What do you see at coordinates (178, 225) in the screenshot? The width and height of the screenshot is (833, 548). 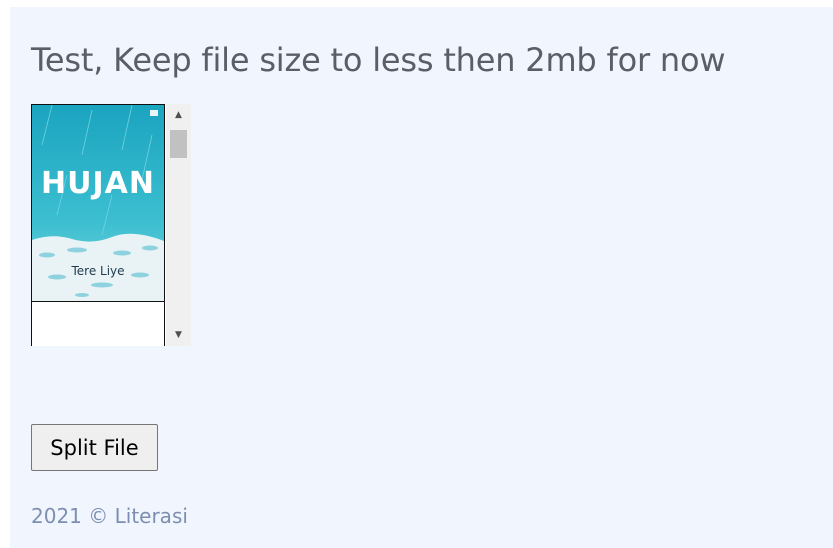 I see `preview-scrollbar: ▲ ▼` at bounding box center [178, 225].